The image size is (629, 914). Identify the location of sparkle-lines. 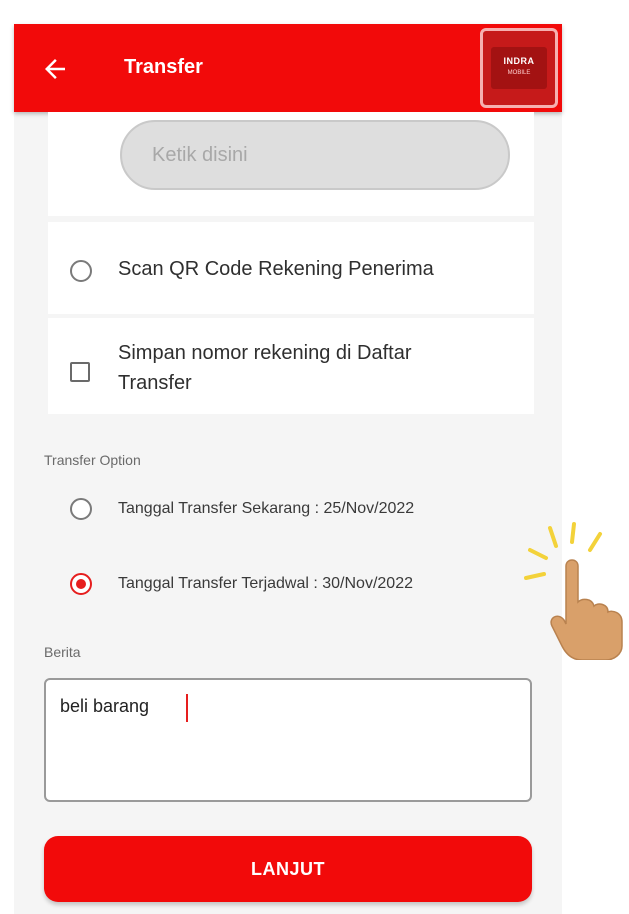
(563, 551).